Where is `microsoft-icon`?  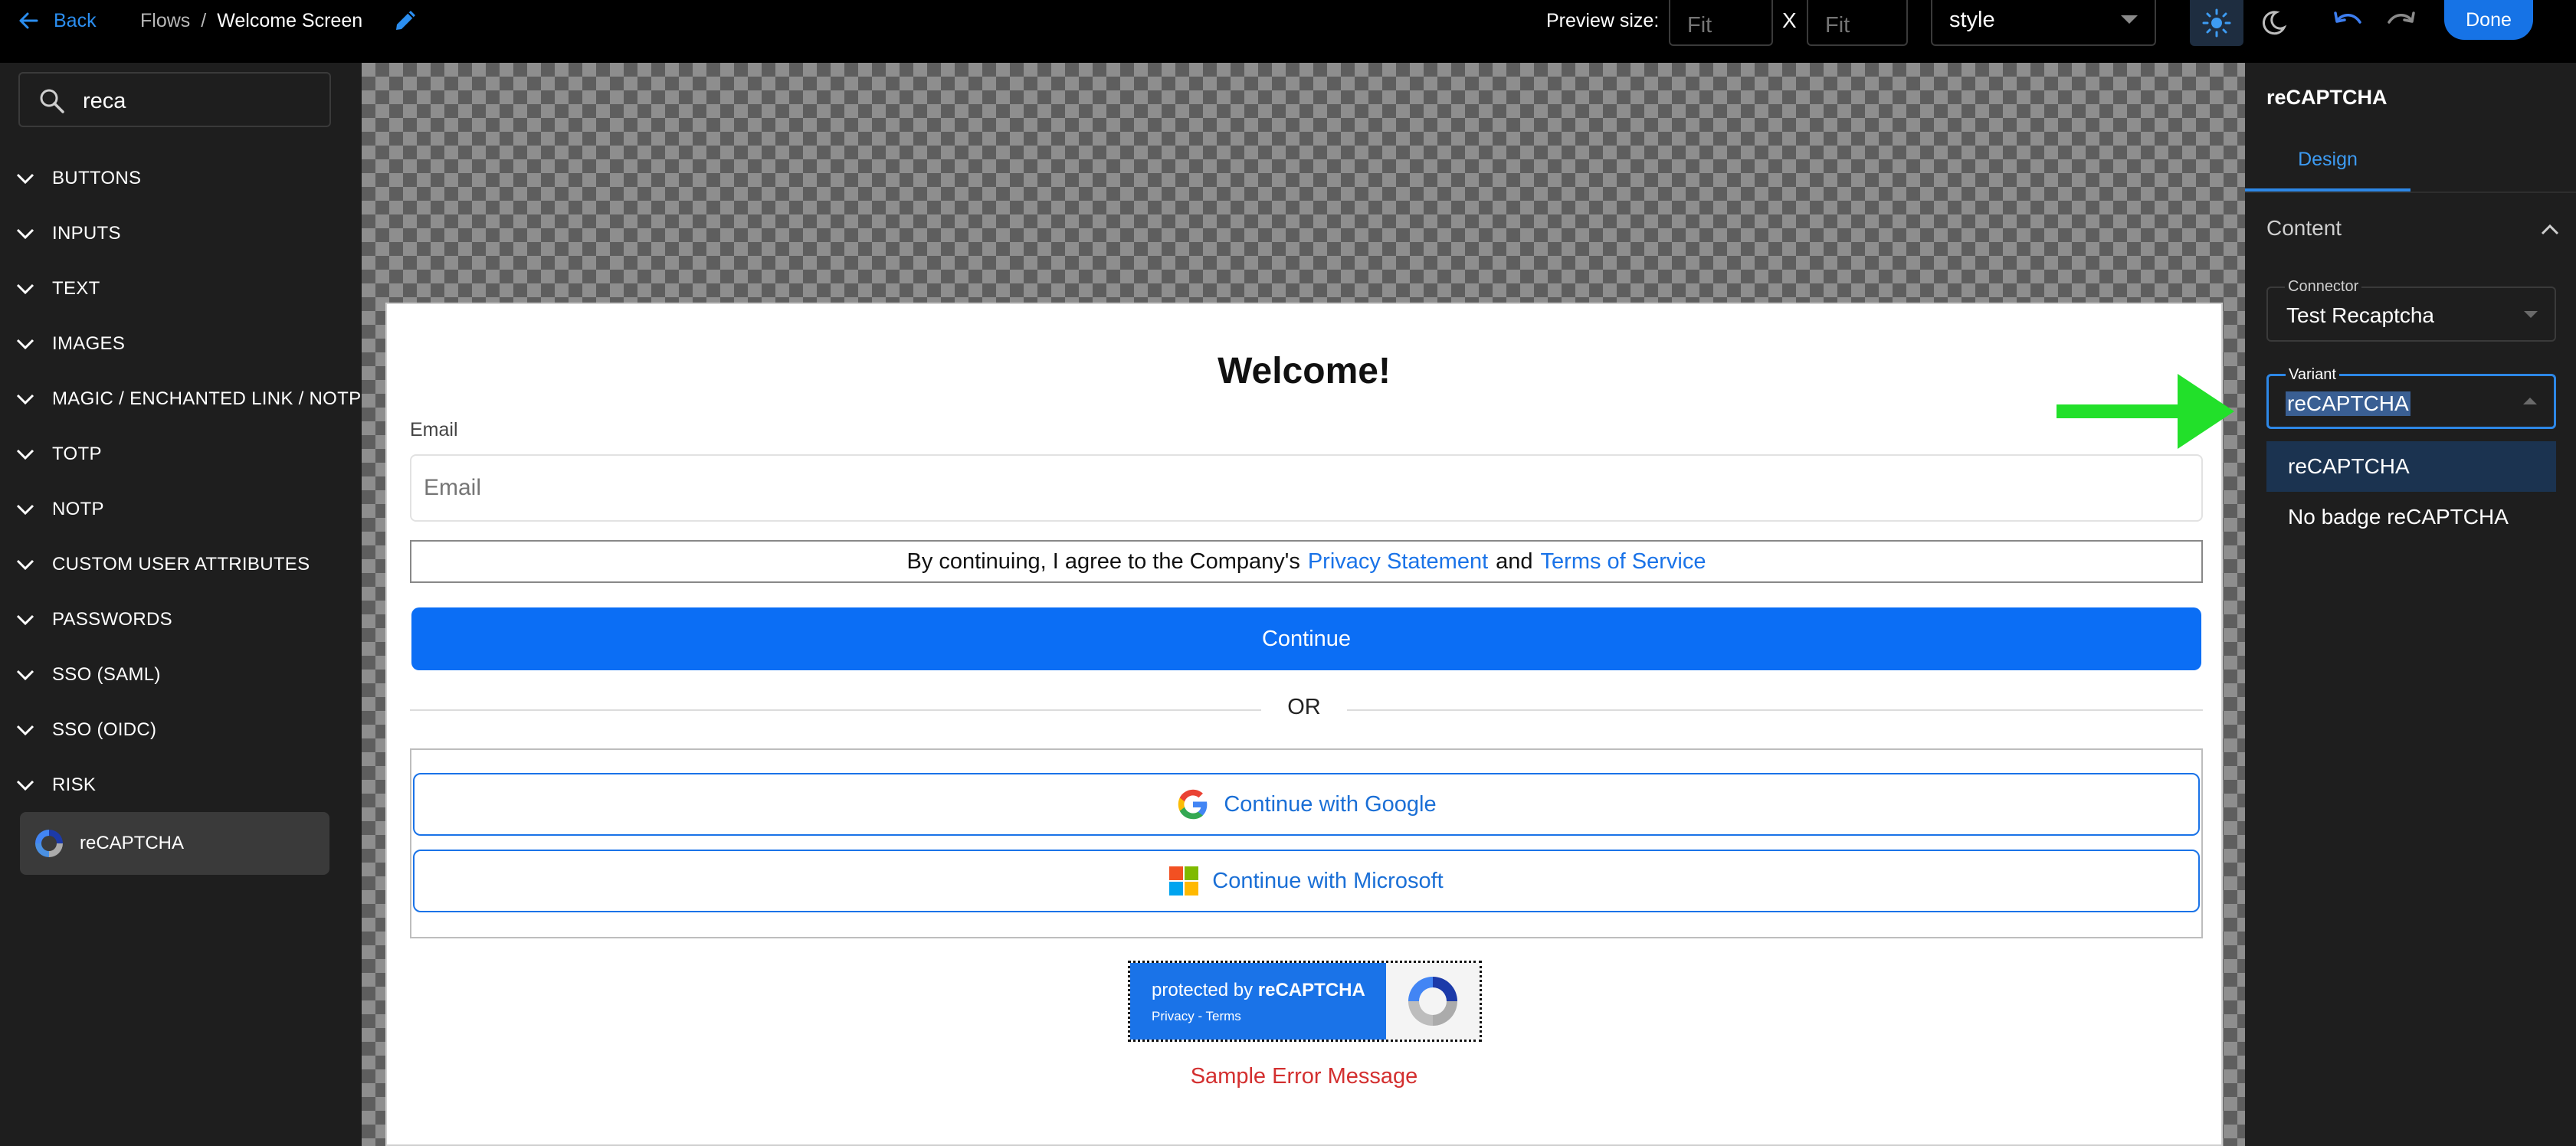
microsoft-icon is located at coordinates (1184, 881).